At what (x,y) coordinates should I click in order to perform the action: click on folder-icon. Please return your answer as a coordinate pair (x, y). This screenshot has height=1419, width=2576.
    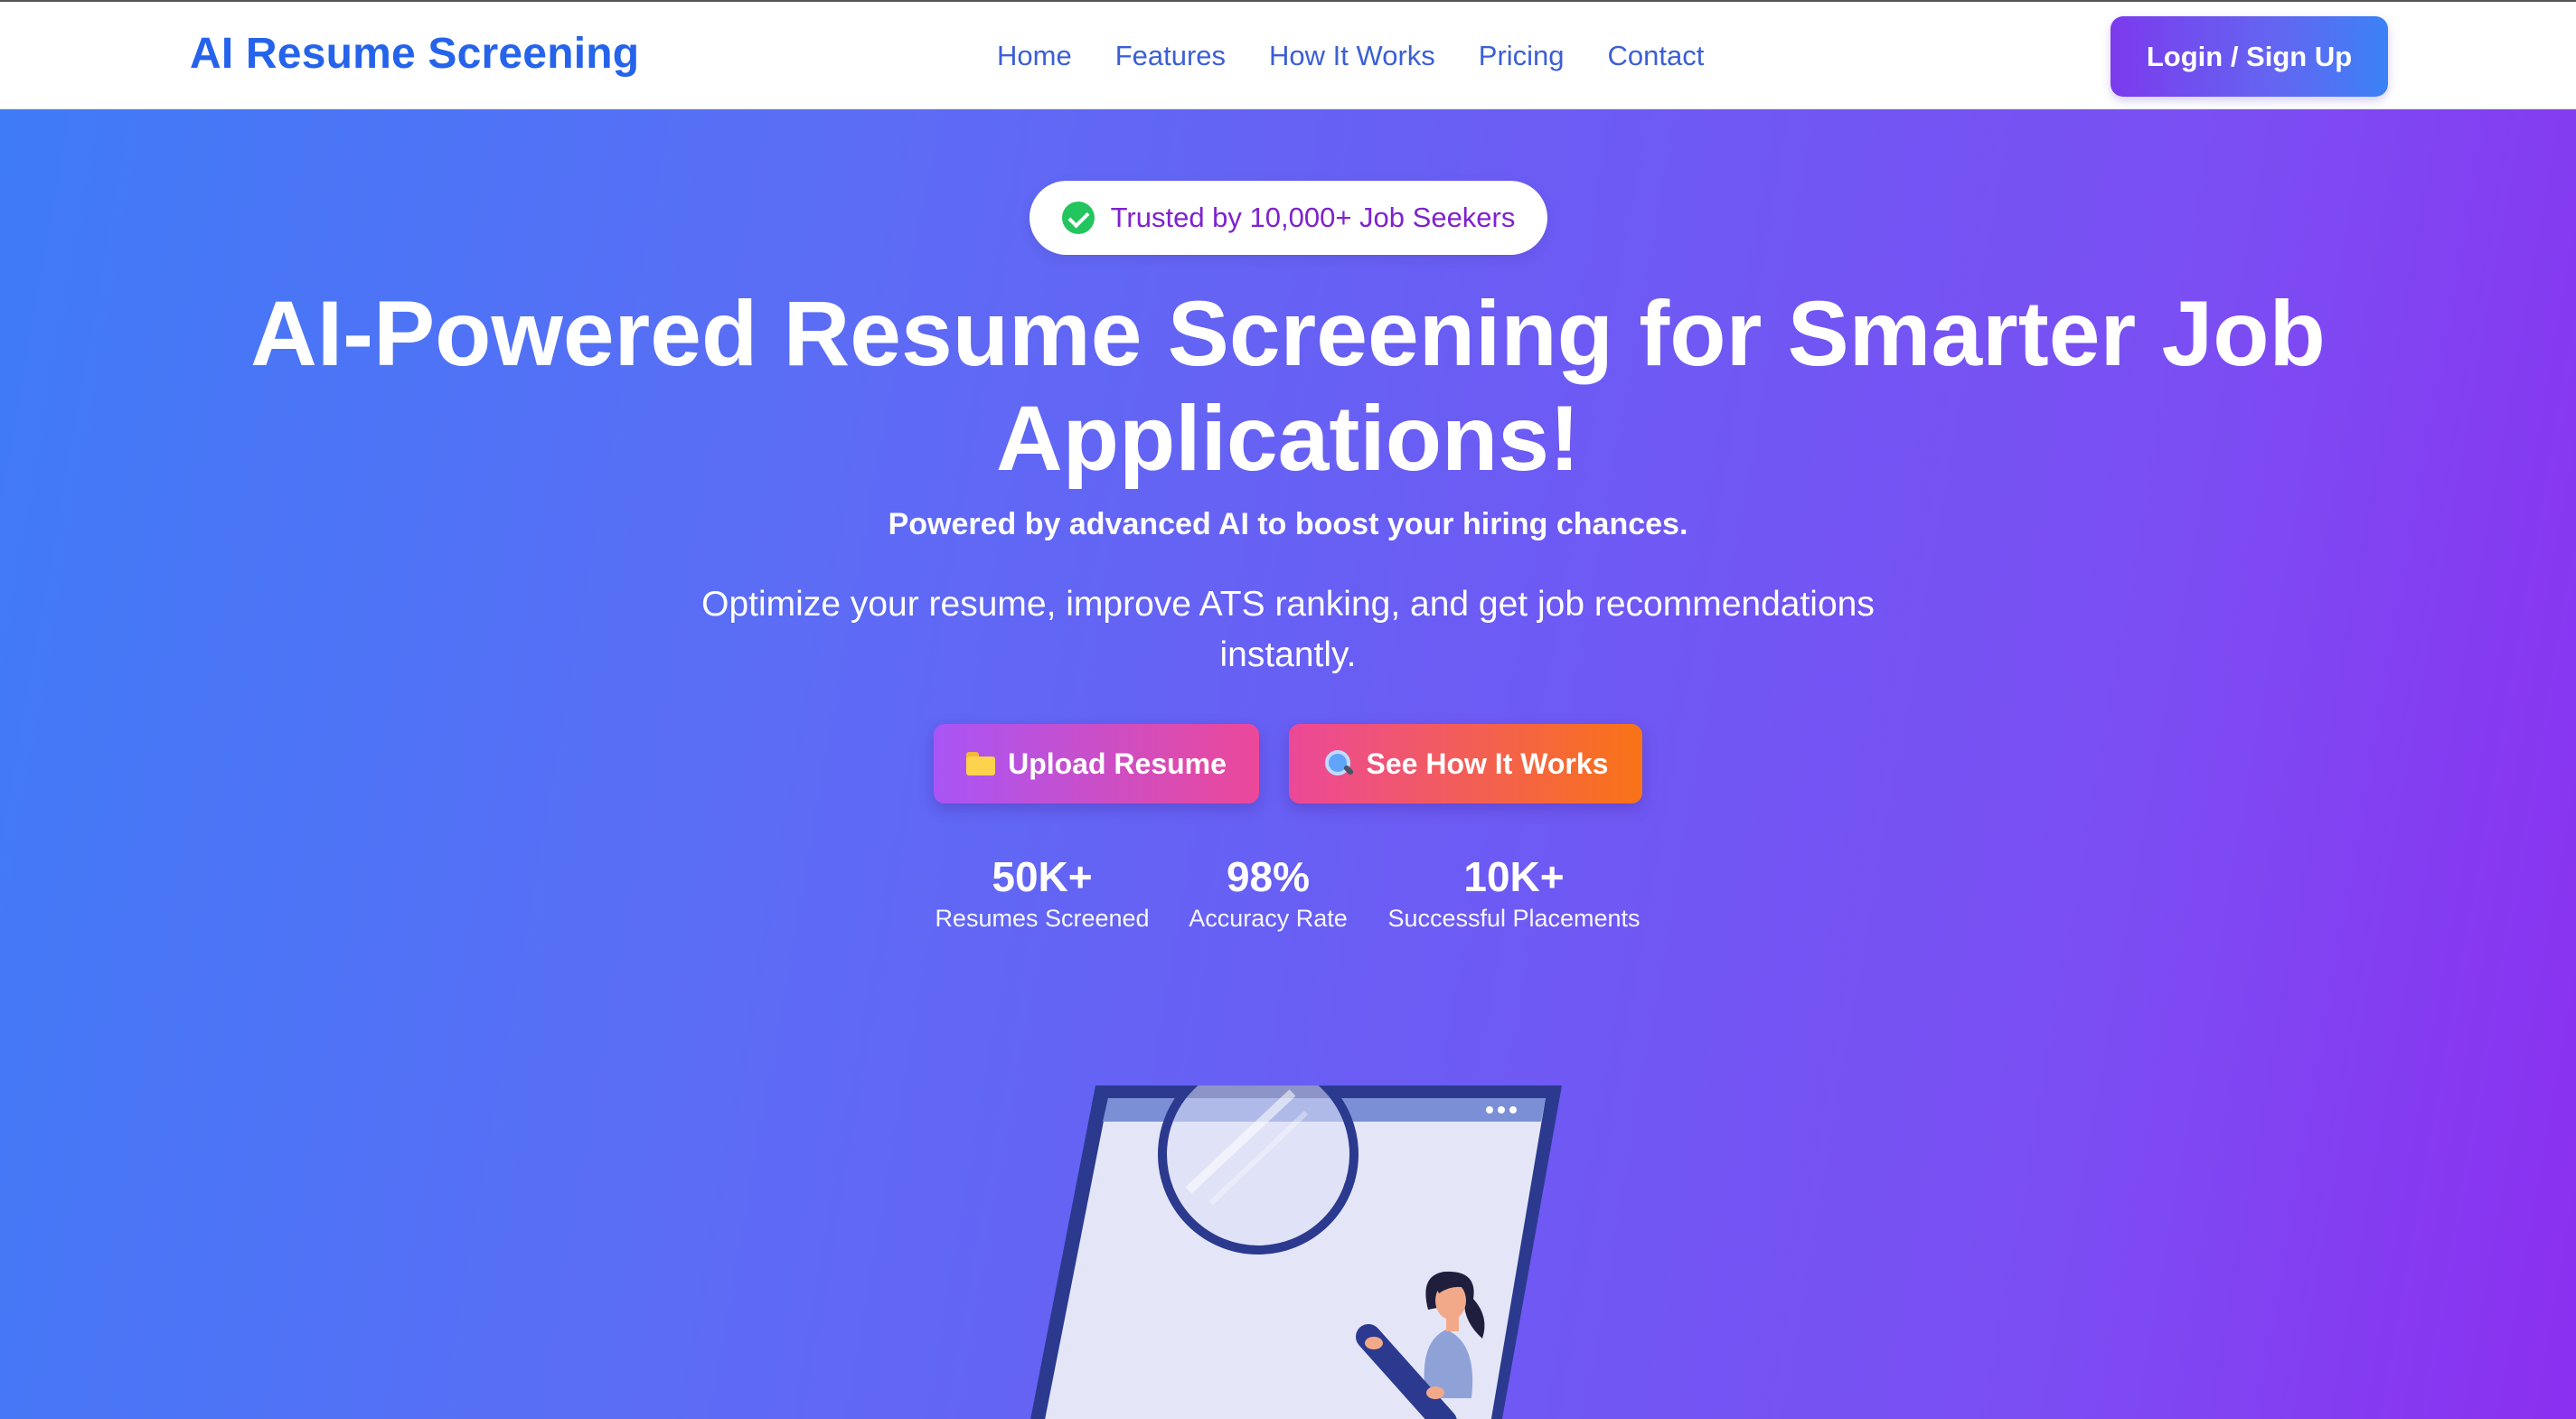
    Looking at the image, I should click on (981, 763).